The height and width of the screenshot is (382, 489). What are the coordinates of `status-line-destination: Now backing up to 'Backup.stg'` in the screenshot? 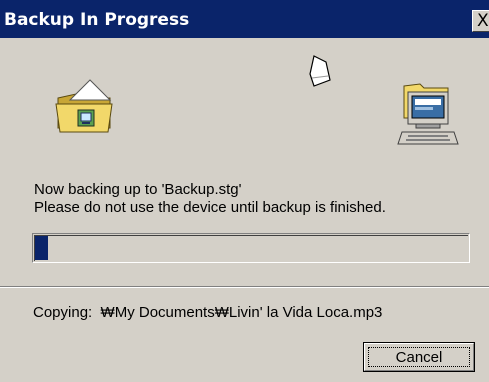 It's located at (138, 189).